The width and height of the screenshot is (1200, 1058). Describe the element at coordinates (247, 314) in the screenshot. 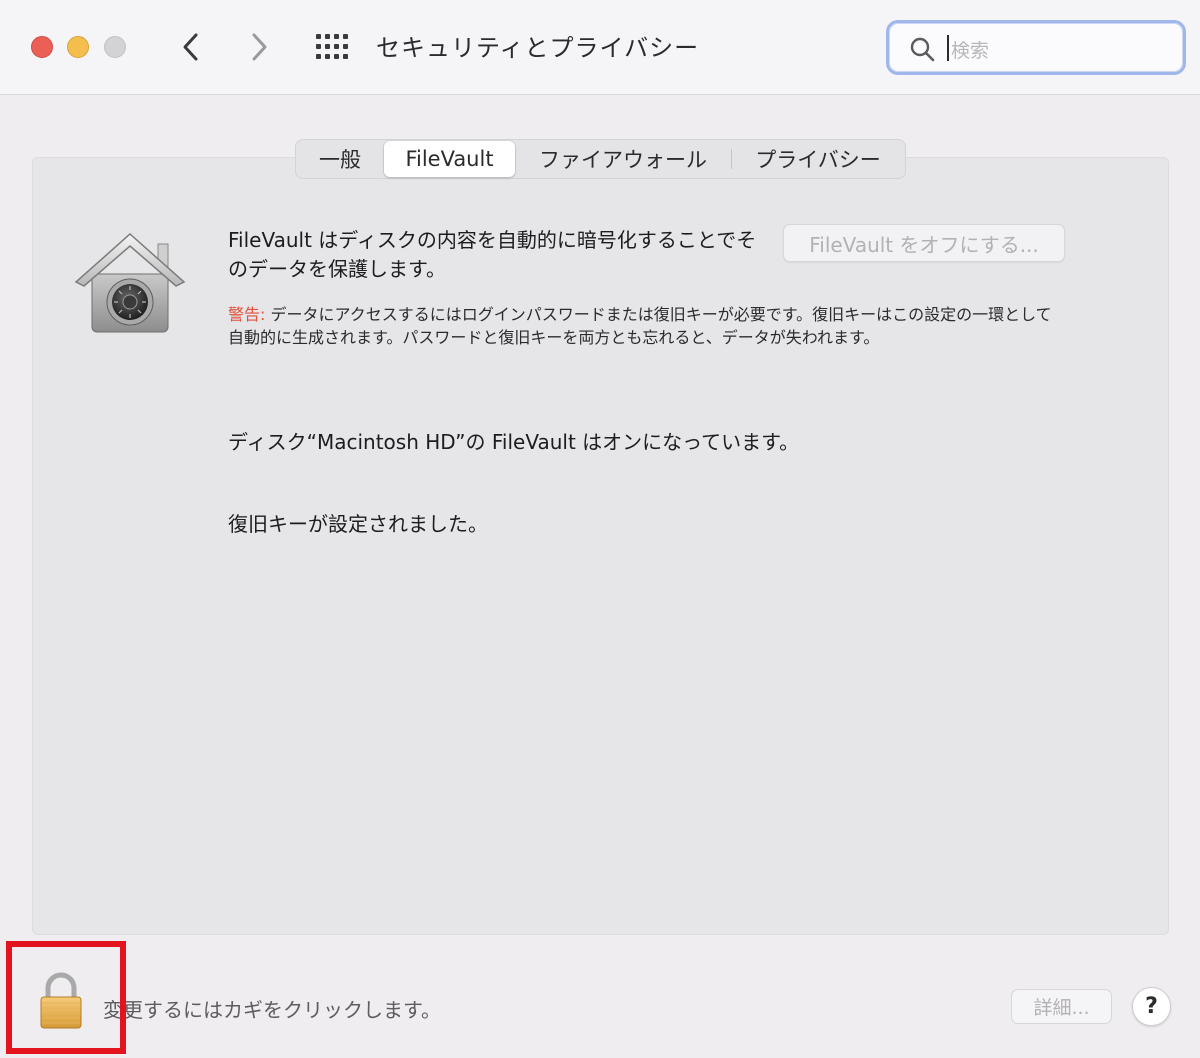

I see `warning-label: 警告:` at that location.